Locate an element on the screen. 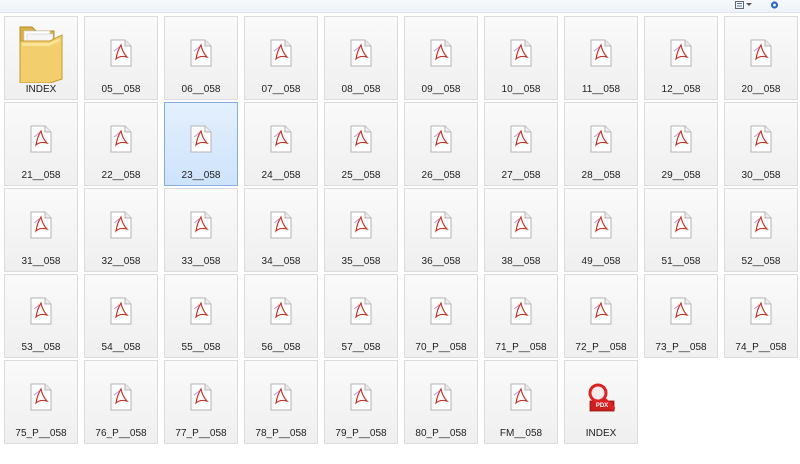 The width and height of the screenshot is (800, 464). file-item: 05__058 is located at coordinates (121, 58).